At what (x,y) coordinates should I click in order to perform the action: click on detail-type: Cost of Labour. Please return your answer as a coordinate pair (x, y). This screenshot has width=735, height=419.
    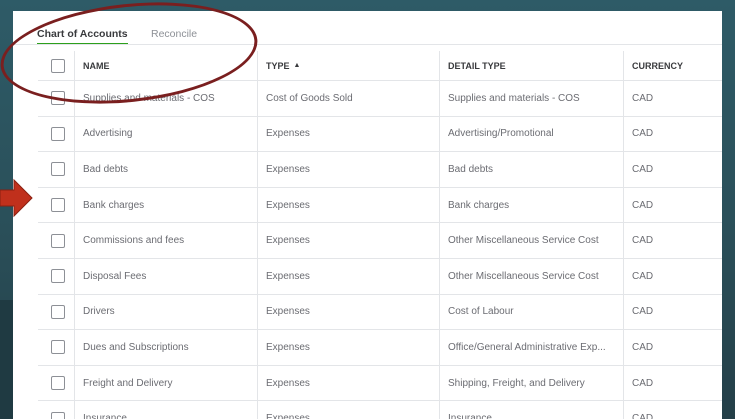
    Looking at the image, I should click on (481, 312).